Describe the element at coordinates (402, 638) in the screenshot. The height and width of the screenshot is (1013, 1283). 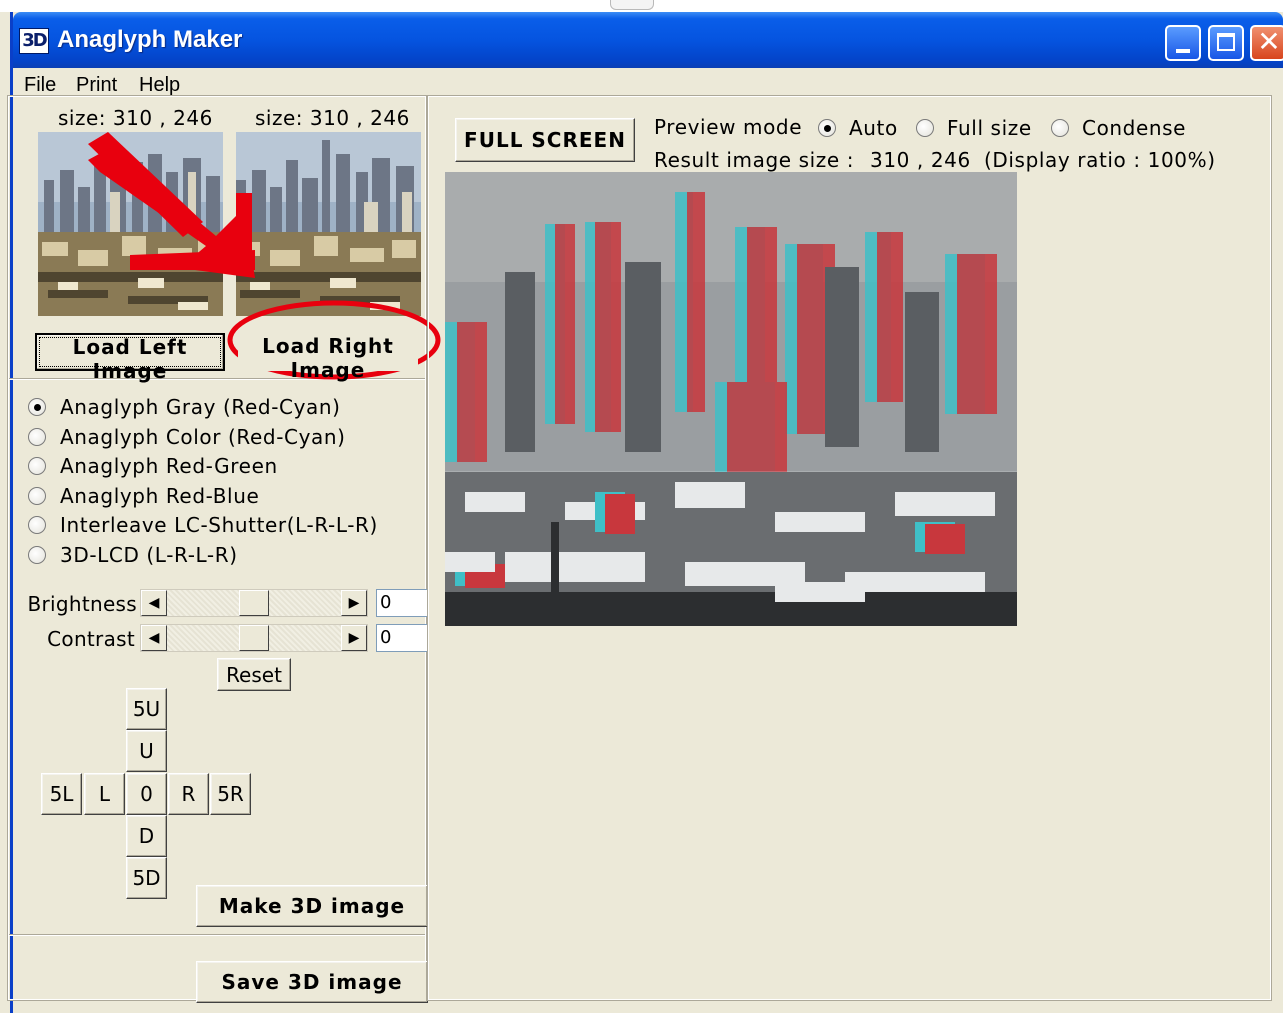
I see `contrast-value: 0` at that location.